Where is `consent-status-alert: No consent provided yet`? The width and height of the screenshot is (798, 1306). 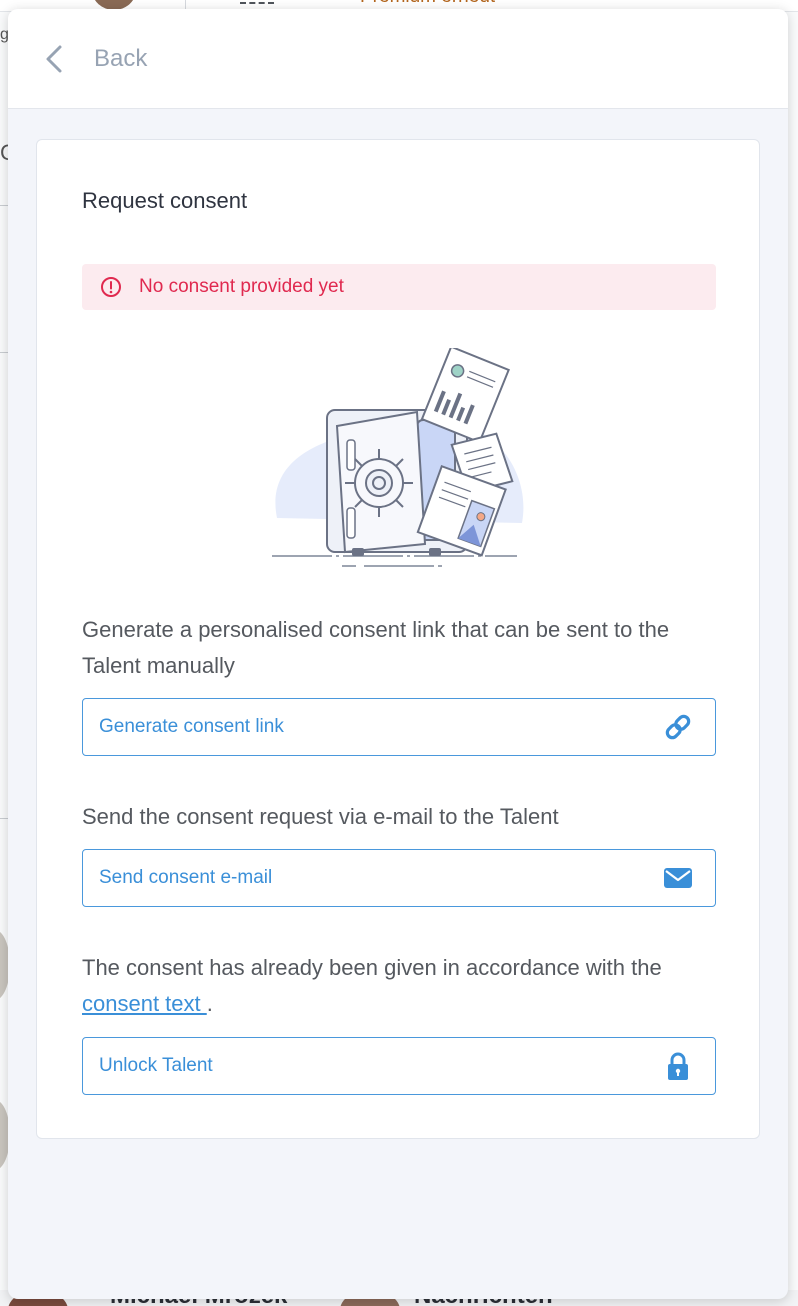 consent-status-alert: No consent provided yet is located at coordinates (399, 287).